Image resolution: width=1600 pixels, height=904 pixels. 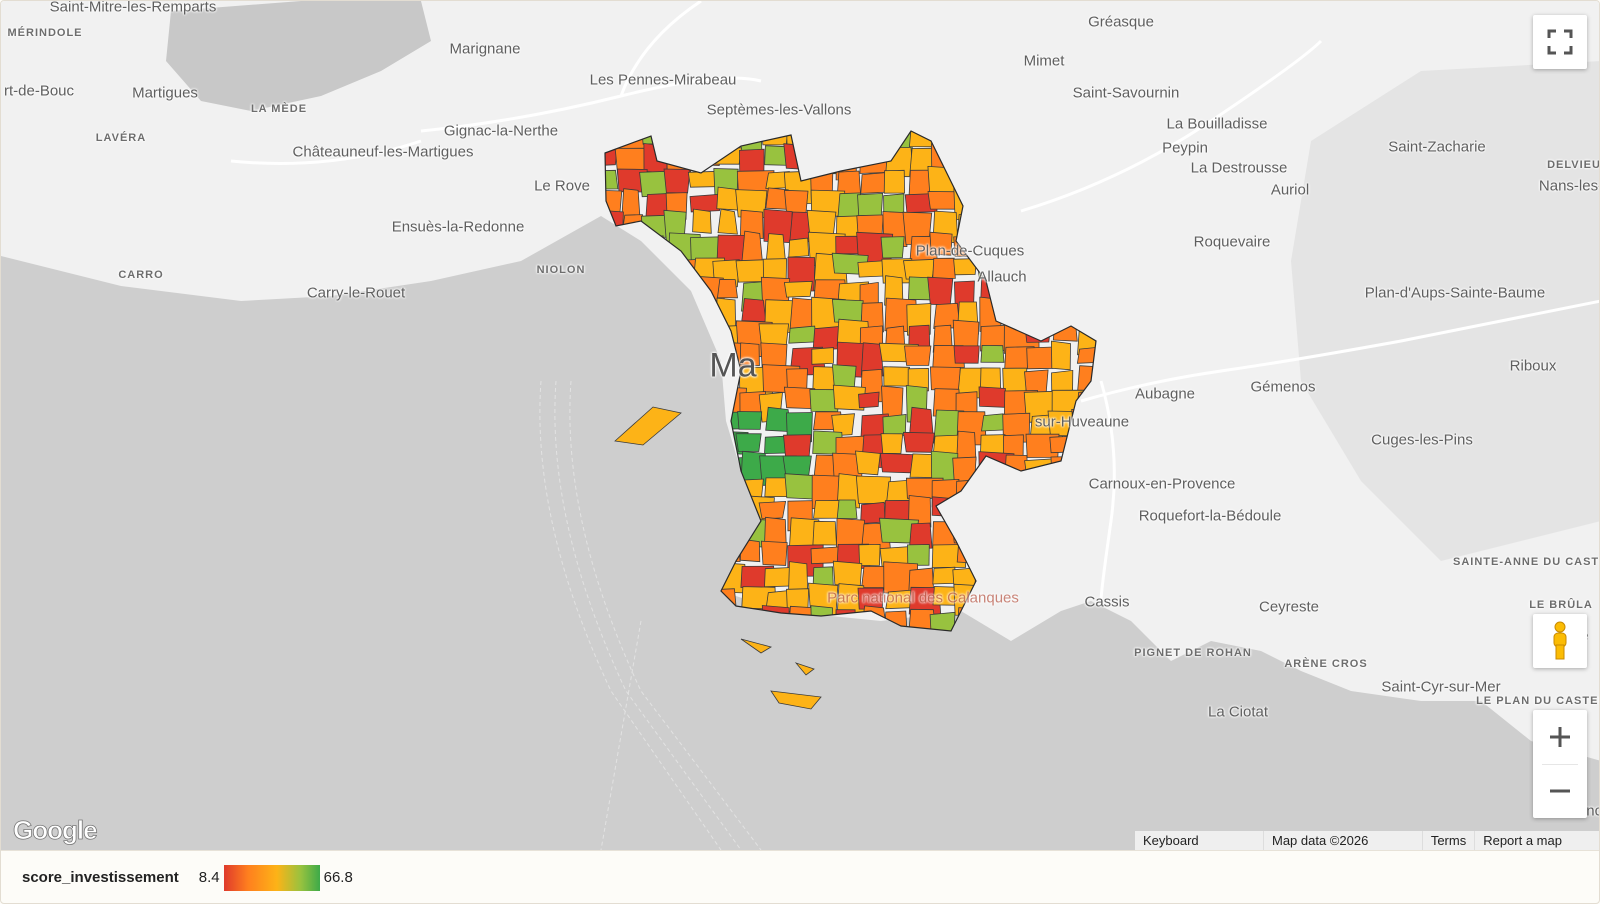 What do you see at coordinates (1199, 840) in the screenshot?
I see `keyboard-shortcuts-link: Keyboard shortcuts` at bounding box center [1199, 840].